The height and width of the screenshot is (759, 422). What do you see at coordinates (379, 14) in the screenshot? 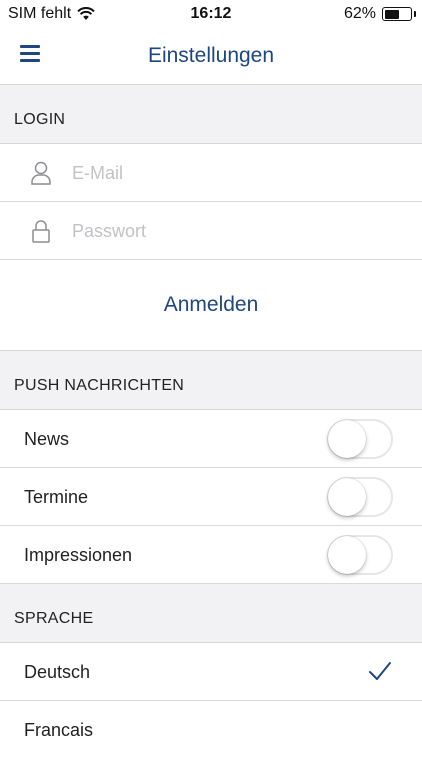
I see `status-right: 62%` at bounding box center [379, 14].